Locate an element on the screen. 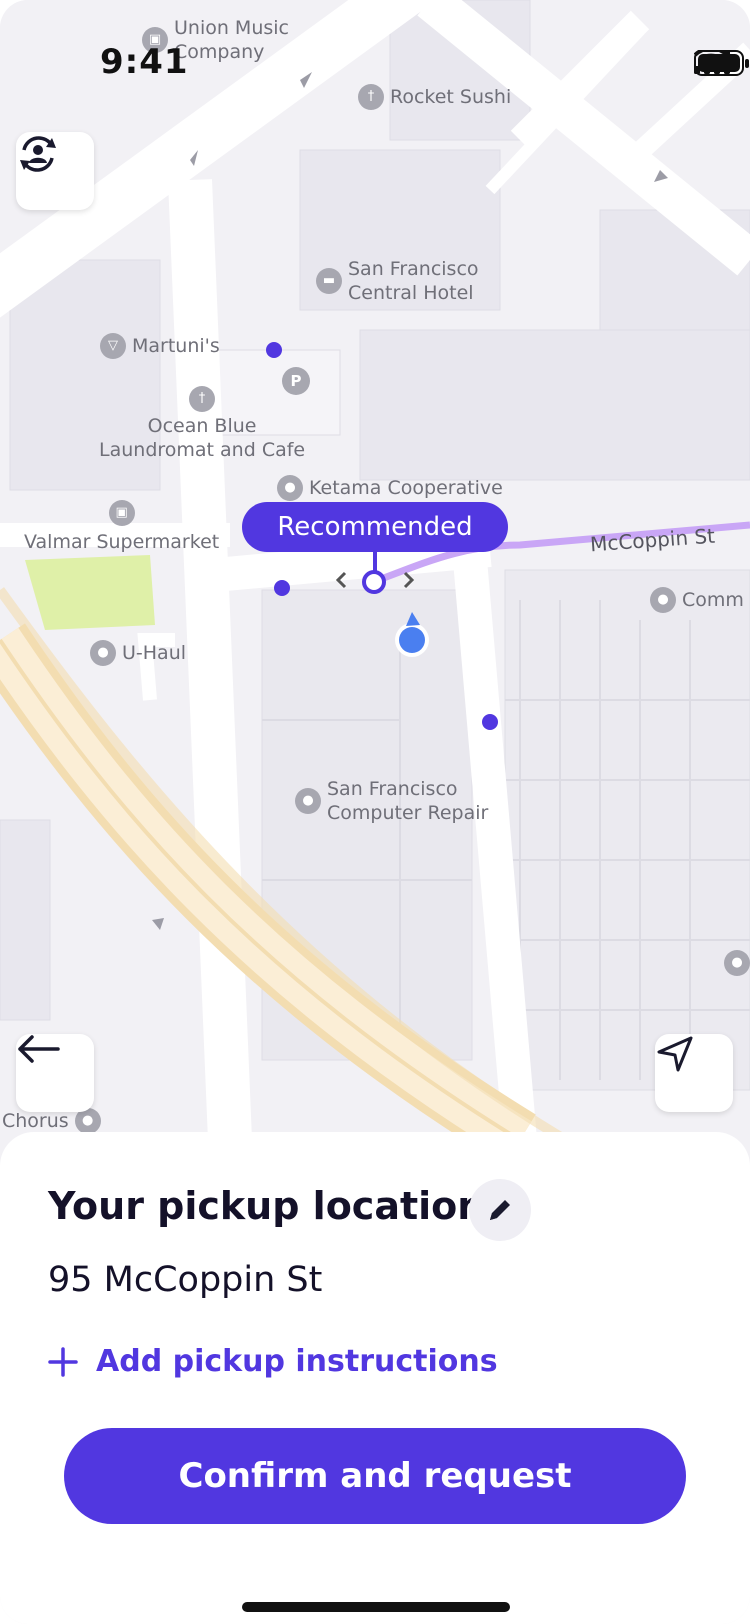  poi-sf-central-hotel: ▬ San Francisco Central Hotel is located at coordinates (397, 281).